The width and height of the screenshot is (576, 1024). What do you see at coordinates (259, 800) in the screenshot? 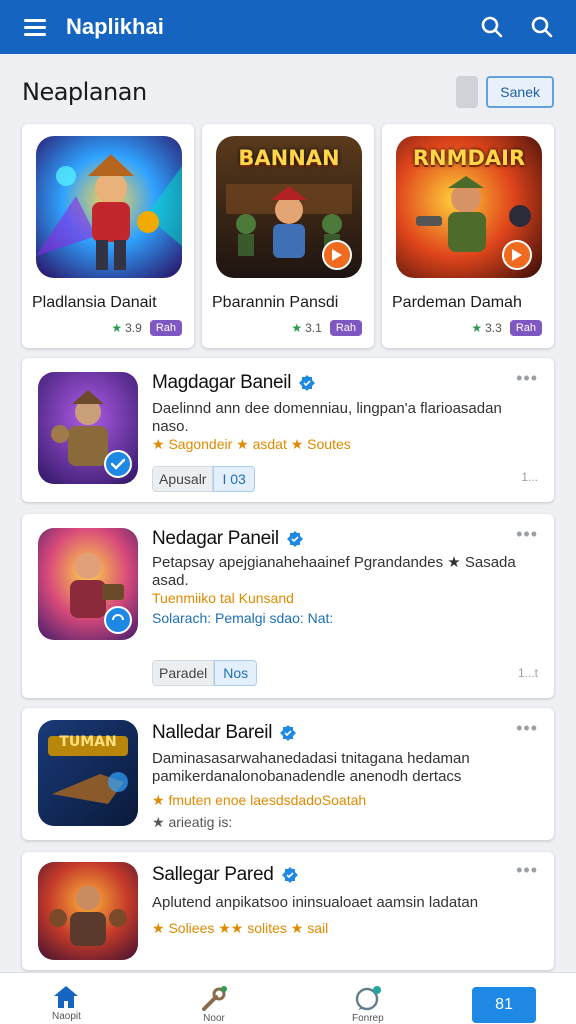
I see `rating-line: ★ fmuten enoe laesdsdadoSoatah` at bounding box center [259, 800].